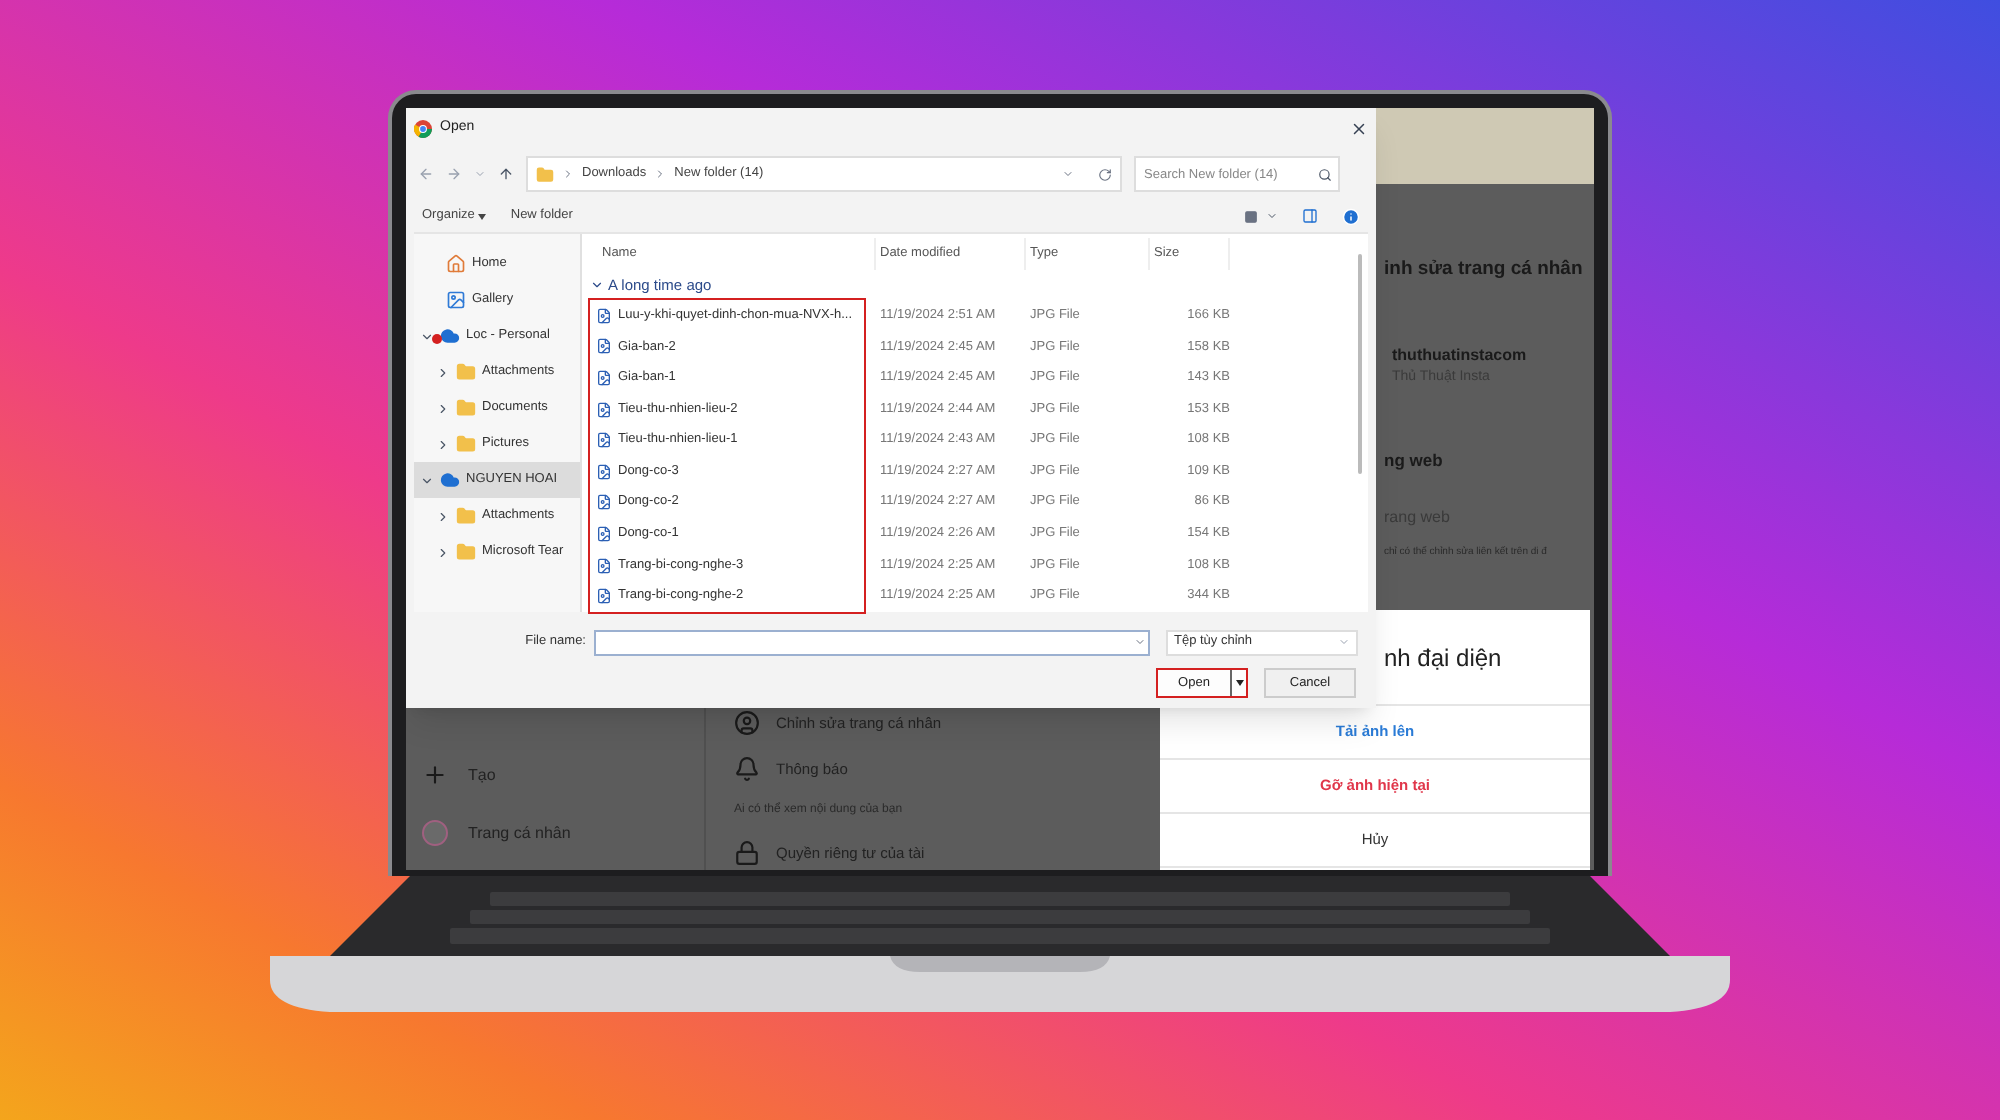  Describe the element at coordinates (435, 833) in the screenshot. I see `avatar-icon` at that location.